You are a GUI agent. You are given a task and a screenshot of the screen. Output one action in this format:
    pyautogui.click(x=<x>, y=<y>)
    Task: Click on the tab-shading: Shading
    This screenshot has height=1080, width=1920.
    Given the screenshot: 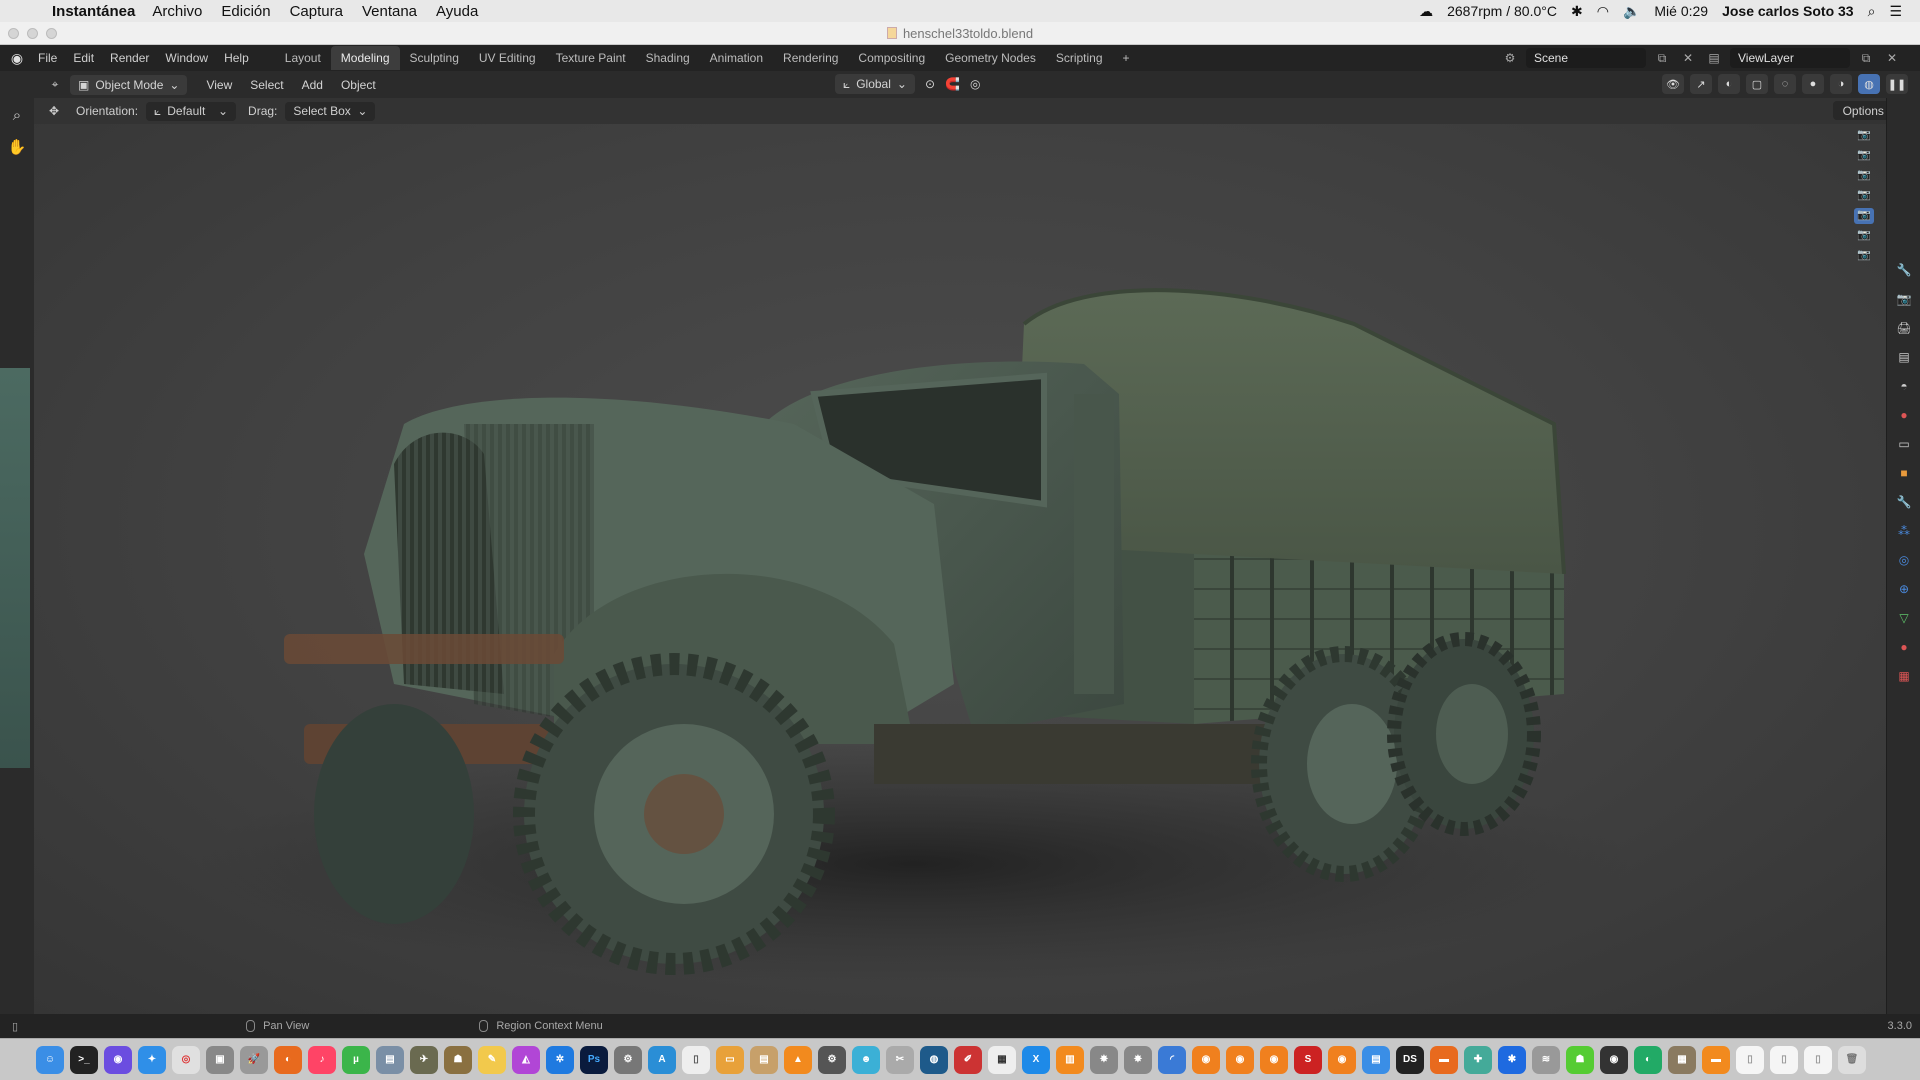 What is the action you would take?
    pyautogui.click(x=668, y=58)
    